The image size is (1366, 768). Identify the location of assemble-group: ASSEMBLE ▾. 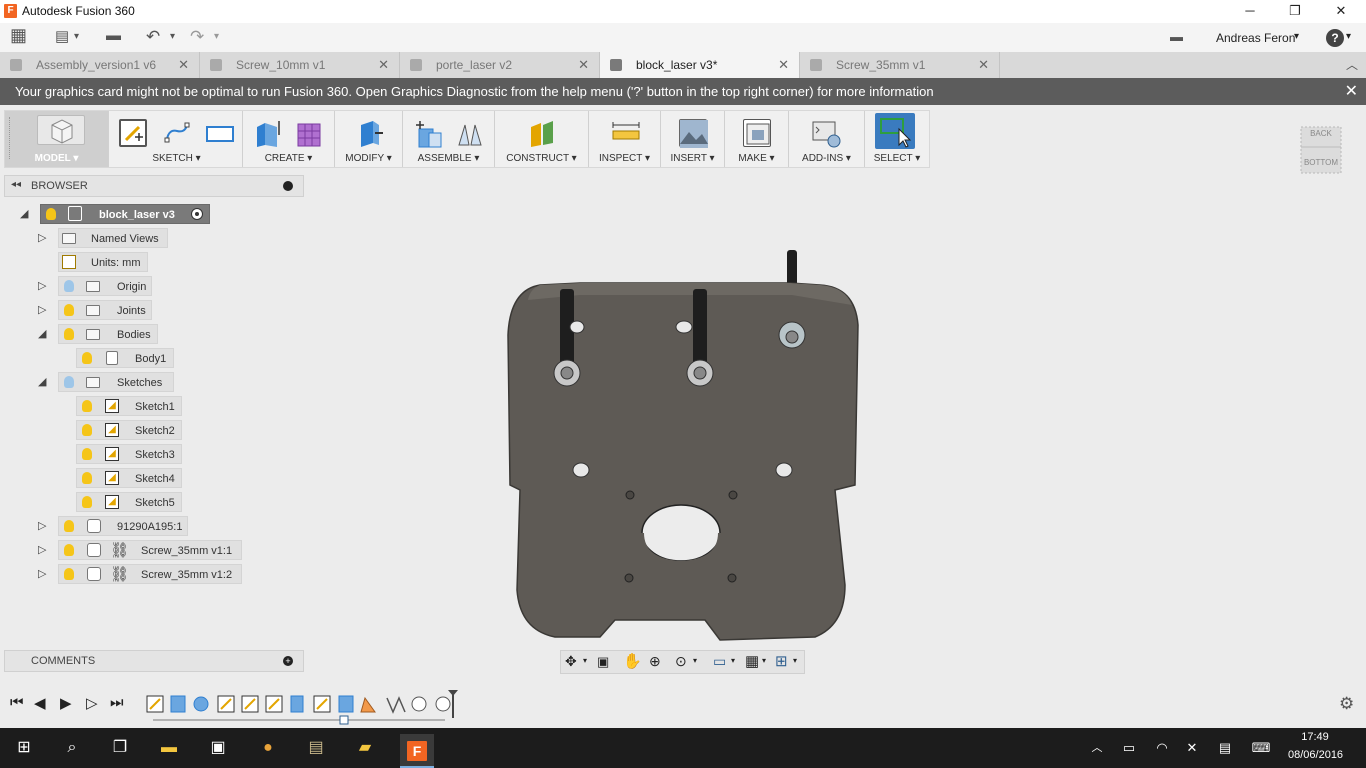
(449, 139).